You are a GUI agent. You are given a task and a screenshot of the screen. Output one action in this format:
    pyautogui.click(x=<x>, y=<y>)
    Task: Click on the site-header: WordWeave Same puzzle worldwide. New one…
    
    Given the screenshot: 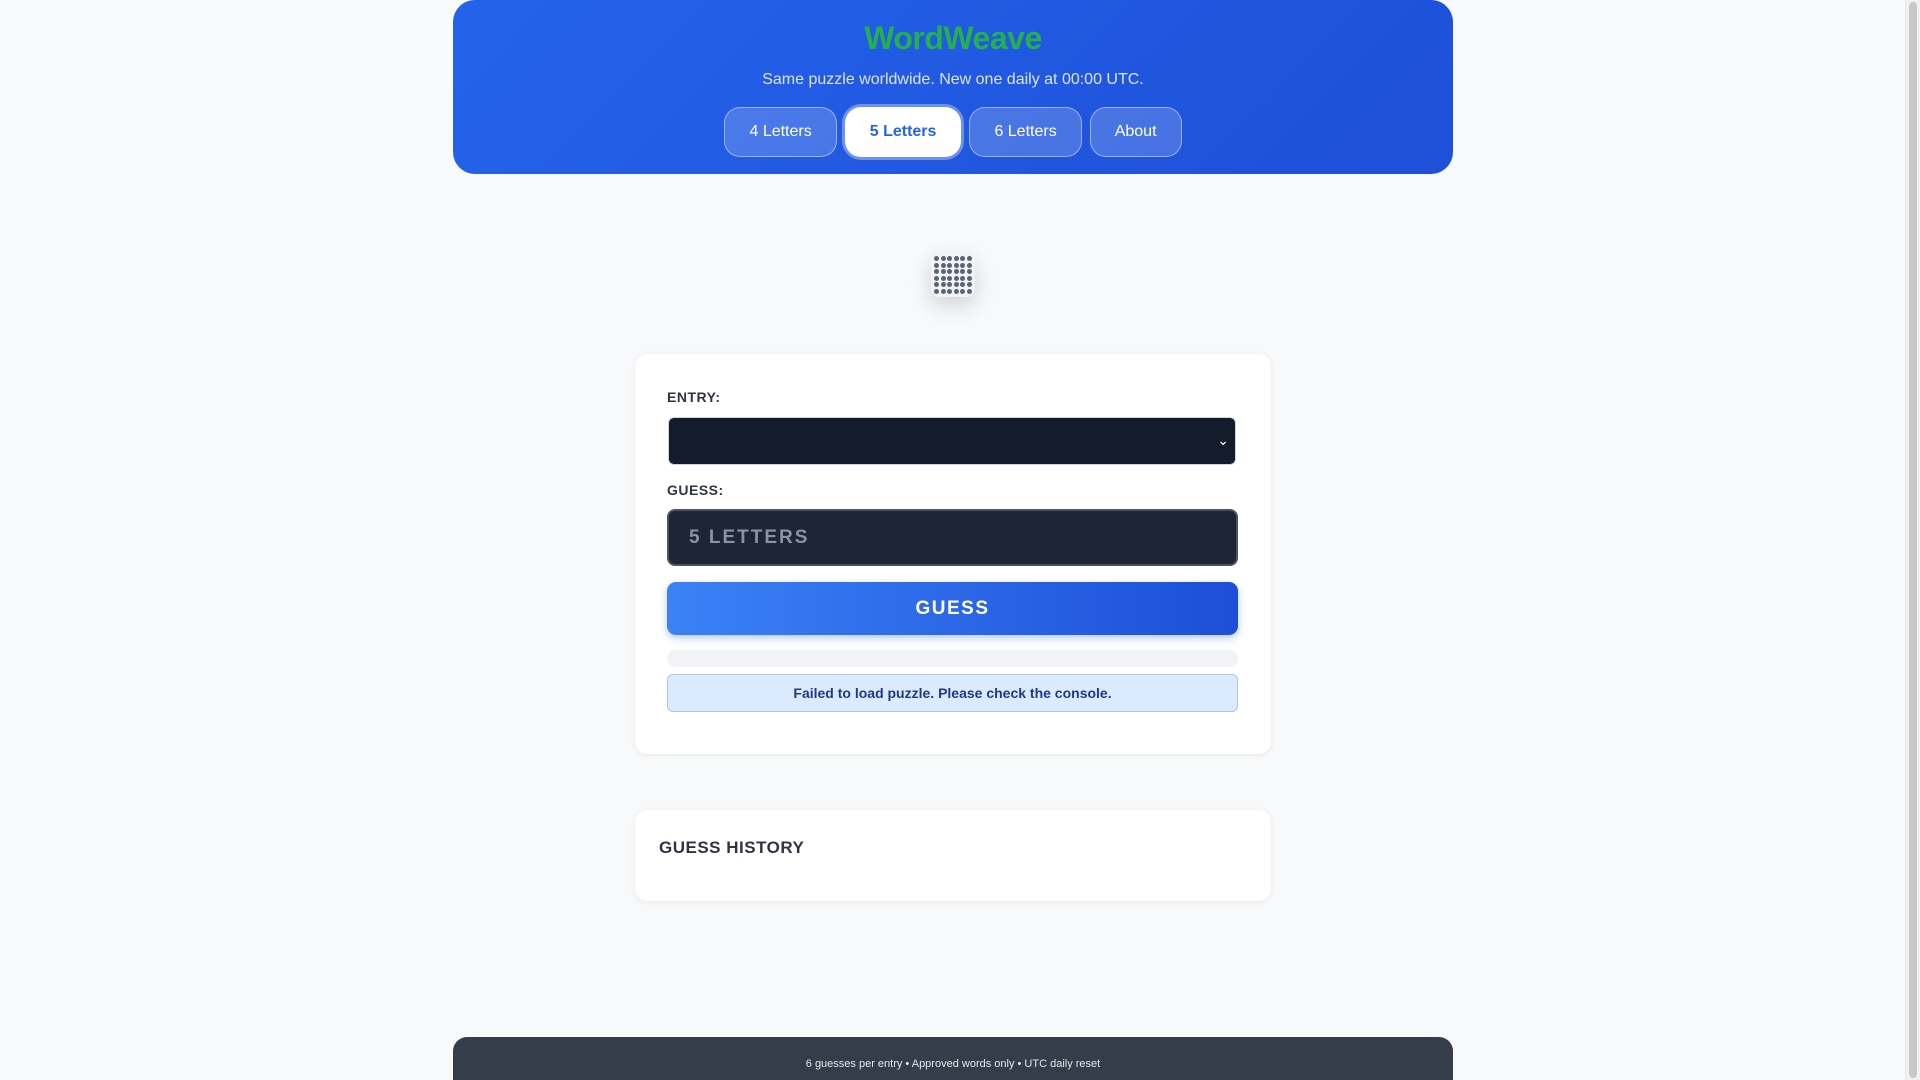 What is the action you would take?
    pyautogui.click(x=953, y=87)
    